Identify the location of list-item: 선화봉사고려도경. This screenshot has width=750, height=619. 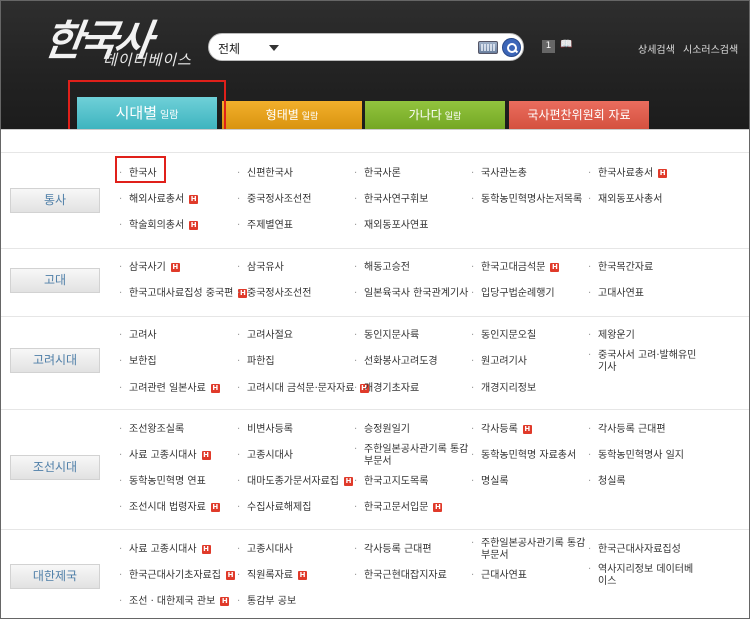
(396, 362).